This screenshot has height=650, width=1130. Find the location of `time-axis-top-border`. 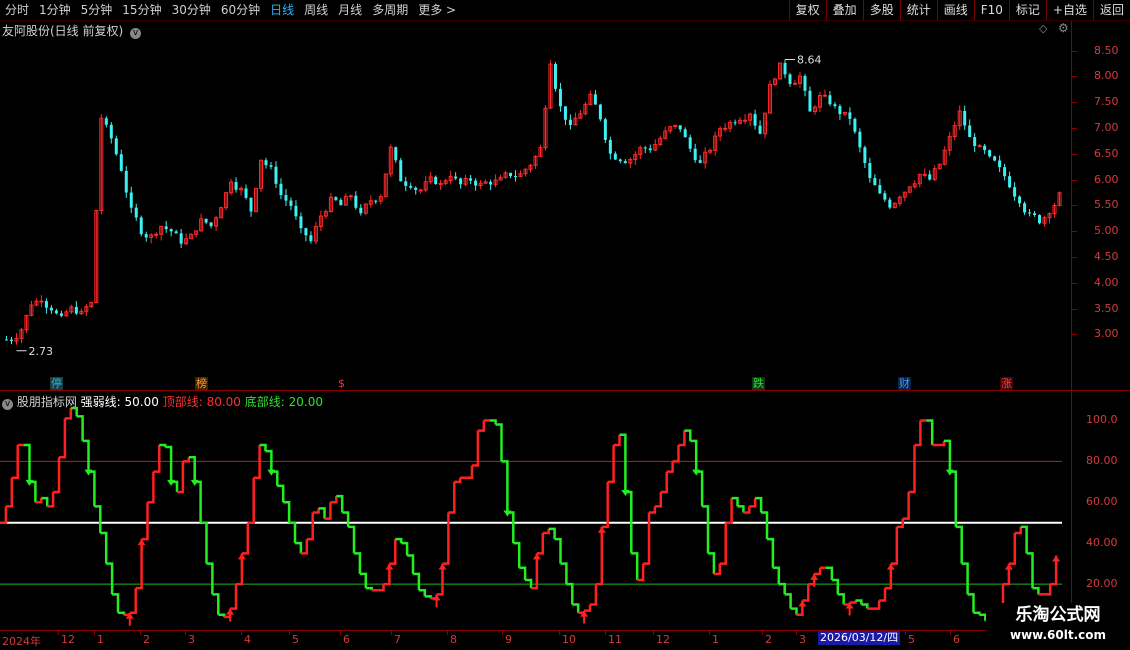

time-axis-top-border is located at coordinates (565, 630).